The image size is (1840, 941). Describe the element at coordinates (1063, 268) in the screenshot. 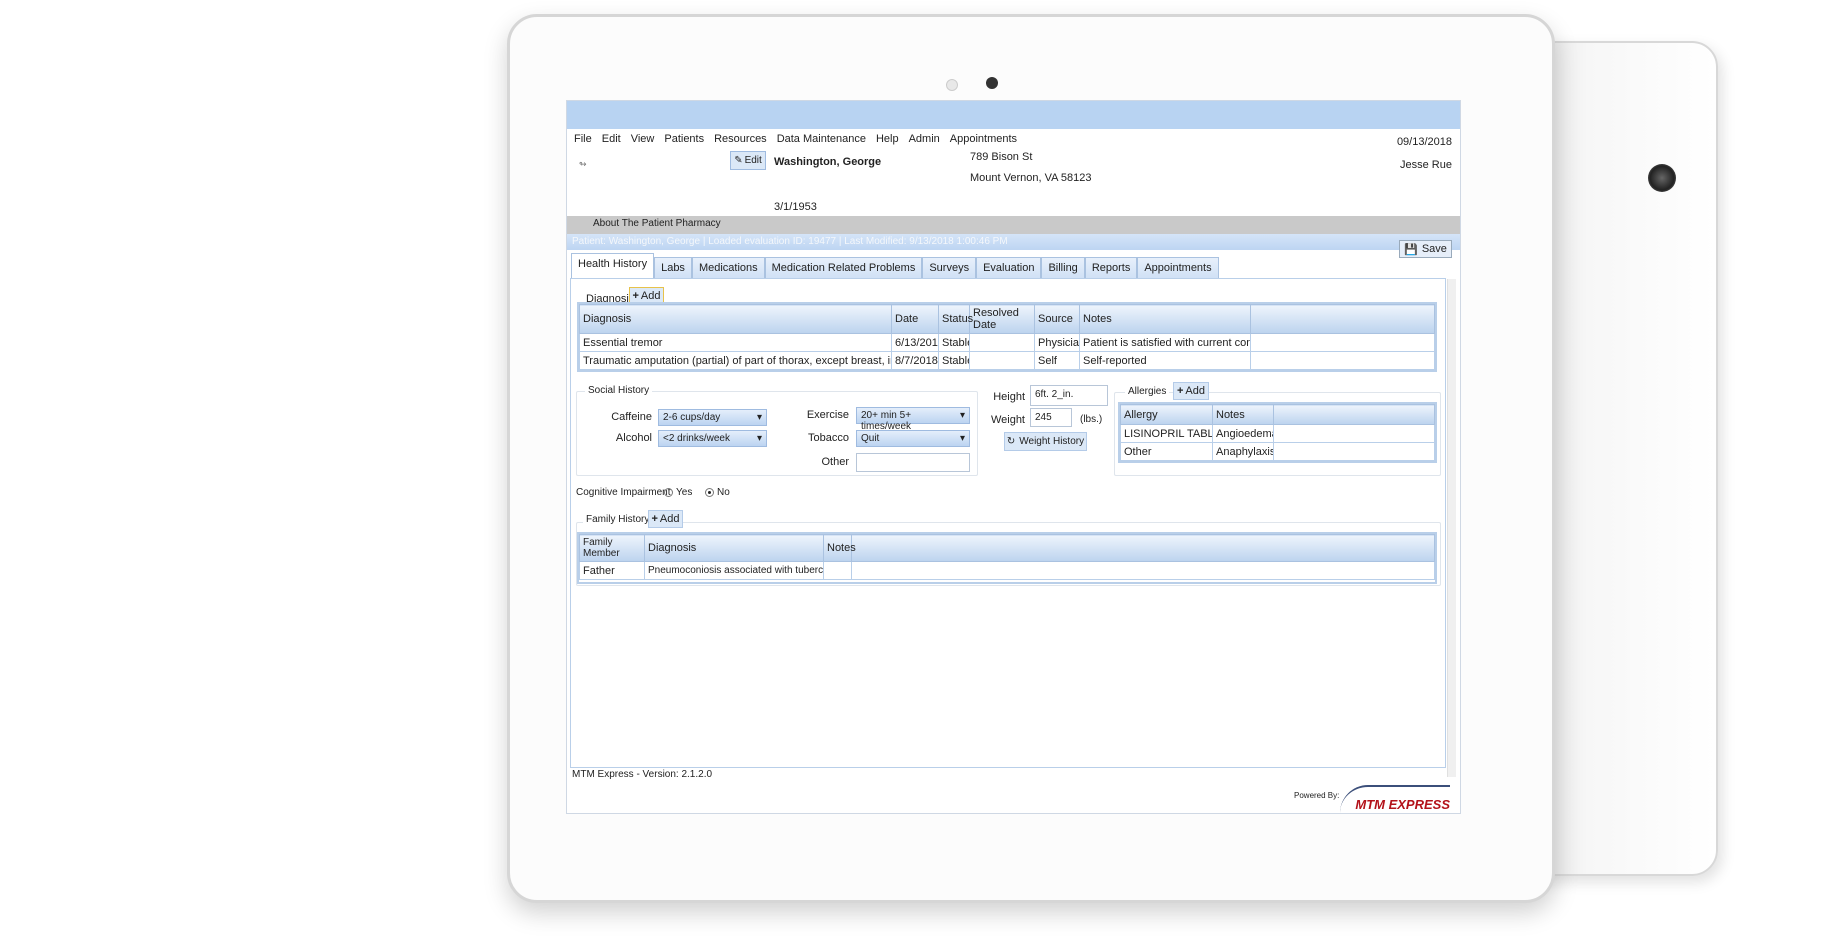

I see `tab-billing: Billing` at that location.